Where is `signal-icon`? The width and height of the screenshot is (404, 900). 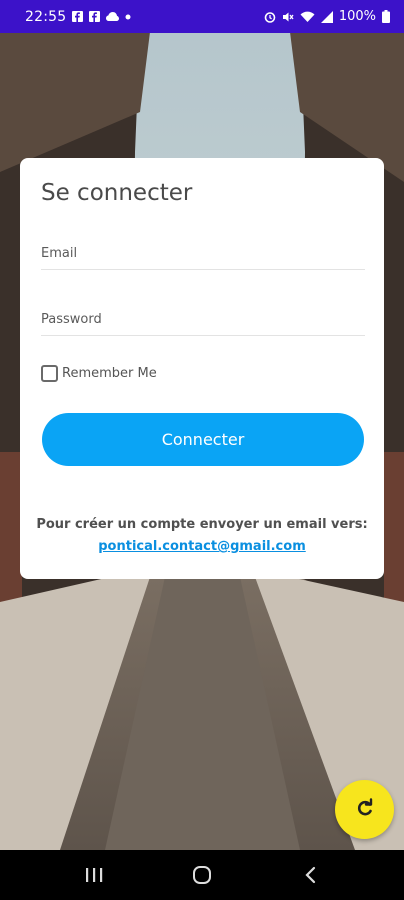 signal-icon is located at coordinates (326, 16).